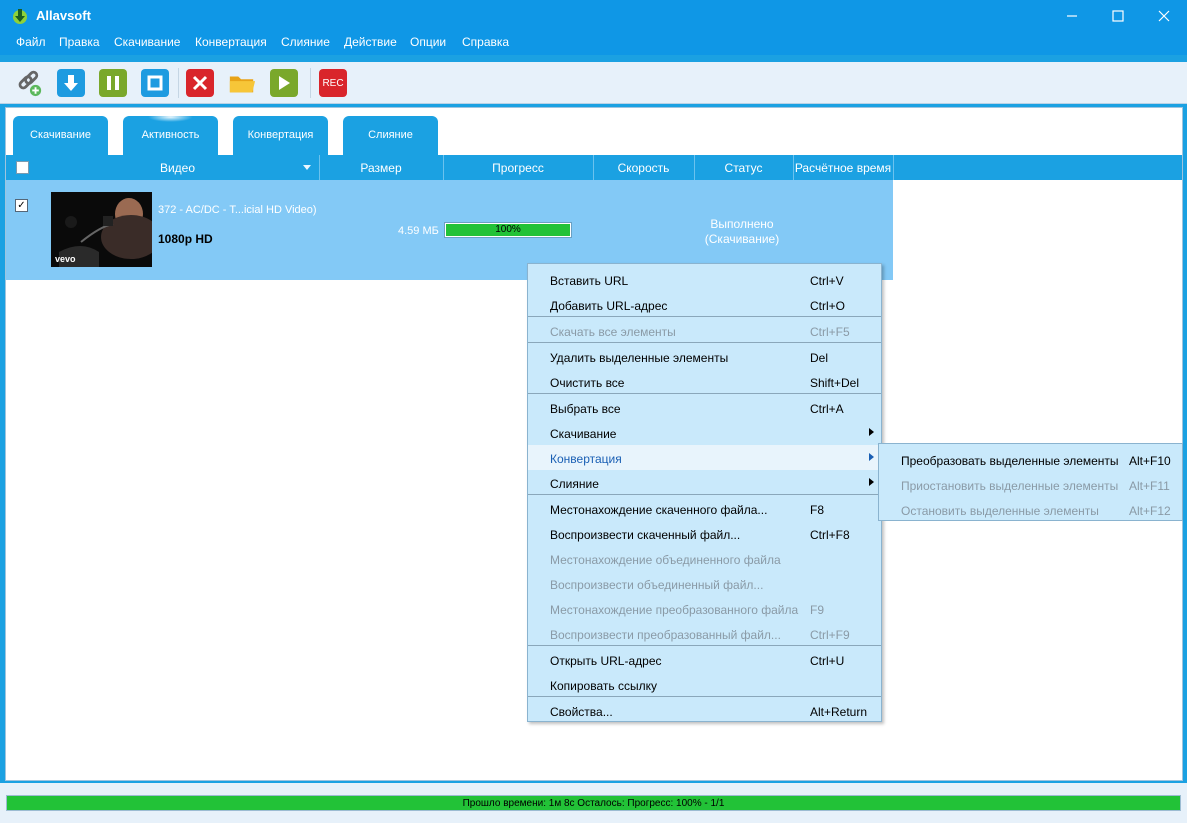 The height and width of the screenshot is (823, 1187). What do you see at coordinates (1150, 461) in the screenshot?
I see `menu-item-shortcut: Alt+F10` at bounding box center [1150, 461].